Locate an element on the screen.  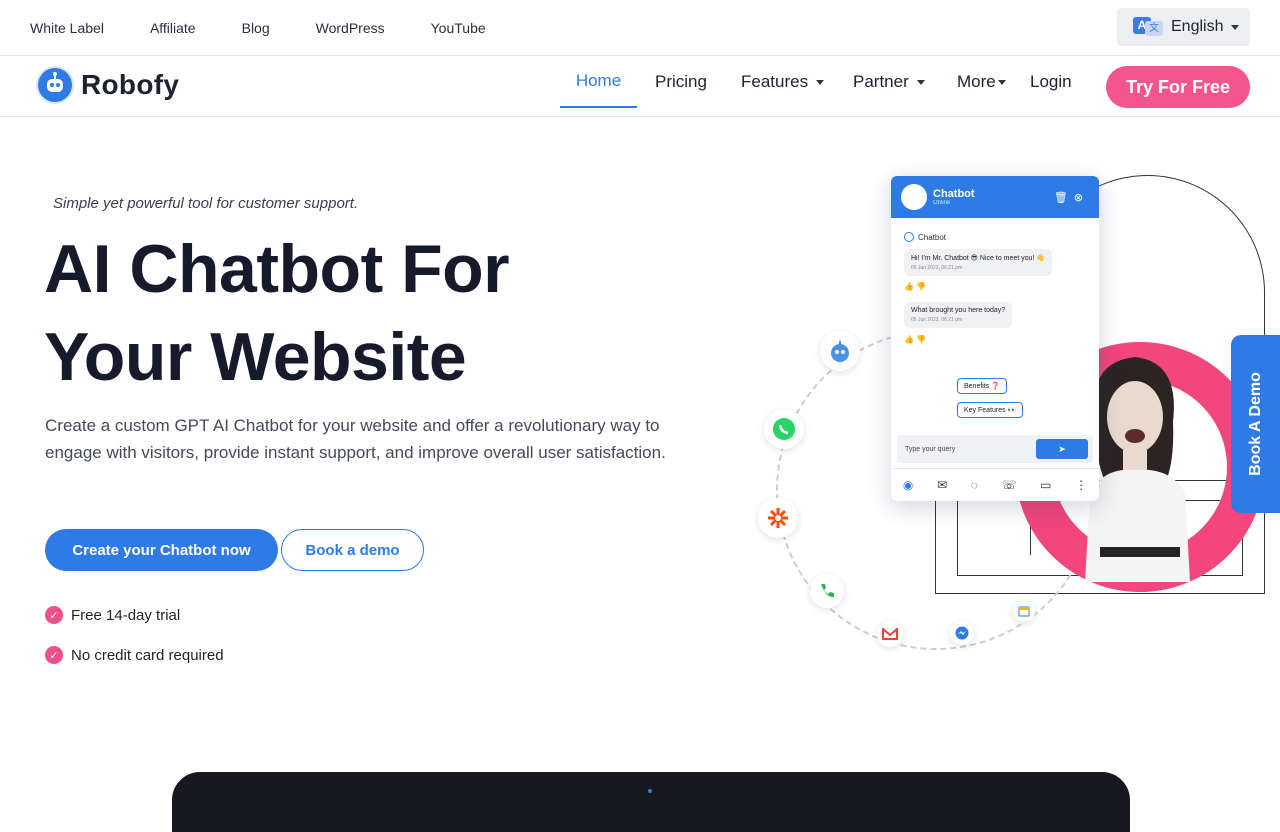
top-link-affiliate: Affiliate is located at coordinates (173, 28).